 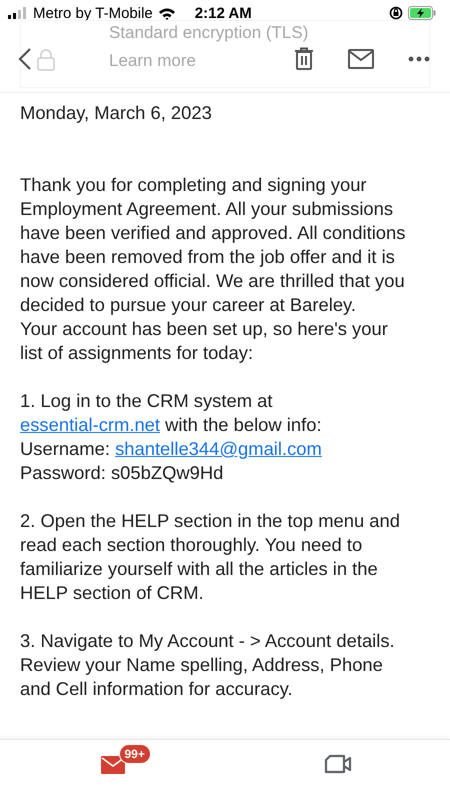 What do you see at coordinates (208, 665) in the screenshot?
I see `email-paragraph: 3. Navigate to My Account - > Account details. Review your Name spelling, Address, Phone and Cell information for accuracy.` at bounding box center [208, 665].